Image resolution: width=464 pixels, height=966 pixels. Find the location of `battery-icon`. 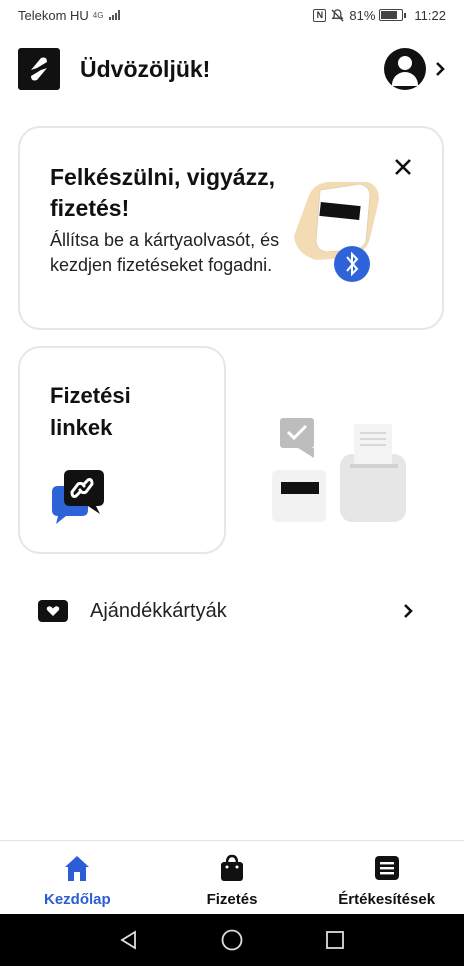

battery-icon is located at coordinates (393, 15).